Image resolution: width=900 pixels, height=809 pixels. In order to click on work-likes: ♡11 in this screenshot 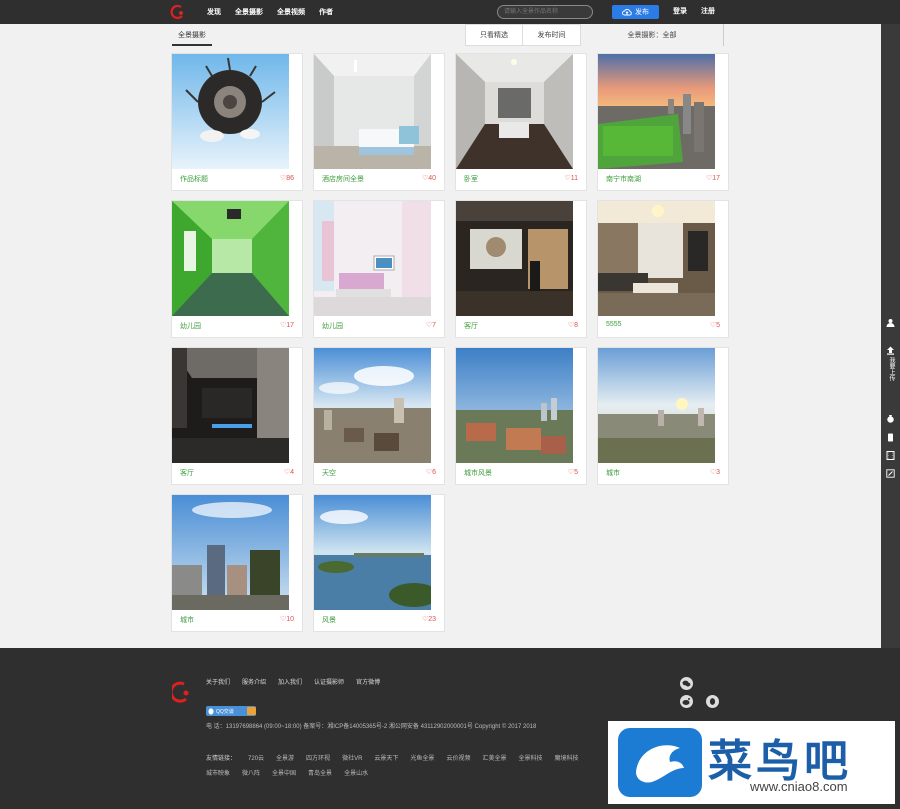, I will do `click(571, 178)`.